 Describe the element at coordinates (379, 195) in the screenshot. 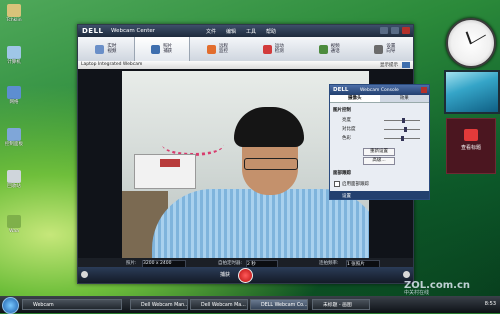

I see `console-footer: 设置` at that location.